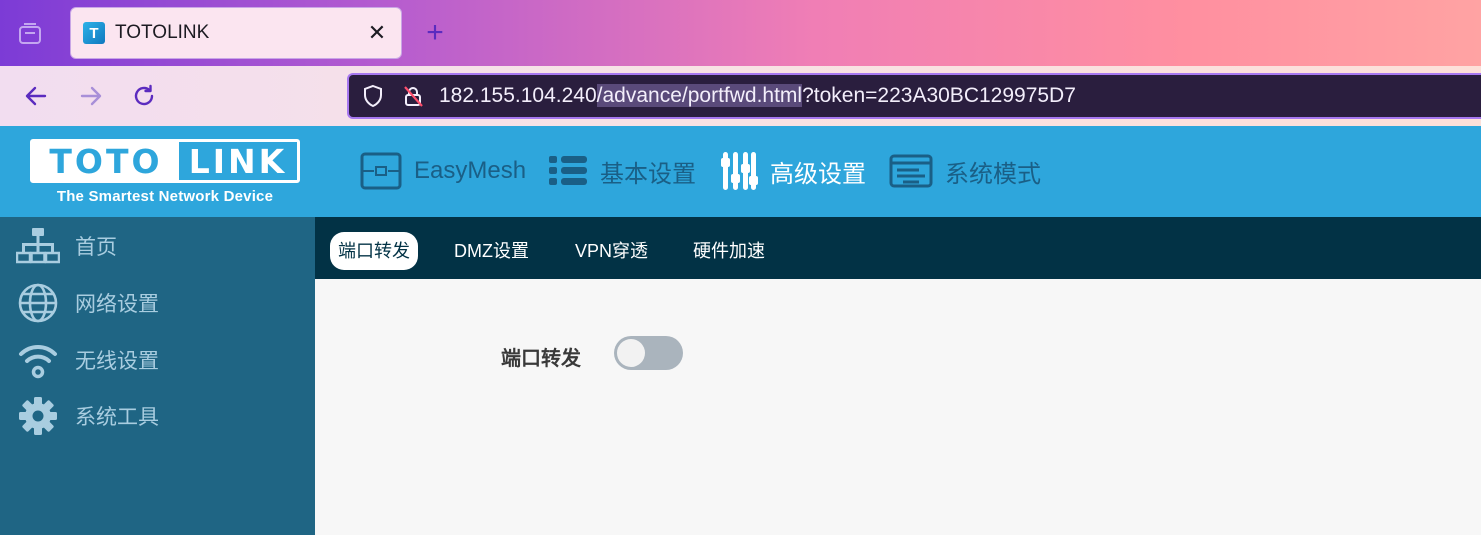 The height and width of the screenshot is (535, 1481). What do you see at coordinates (611, 251) in the screenshot?
I see `tab-vpn-passthrough: VPN穿透` at bounding box center [611, 251].